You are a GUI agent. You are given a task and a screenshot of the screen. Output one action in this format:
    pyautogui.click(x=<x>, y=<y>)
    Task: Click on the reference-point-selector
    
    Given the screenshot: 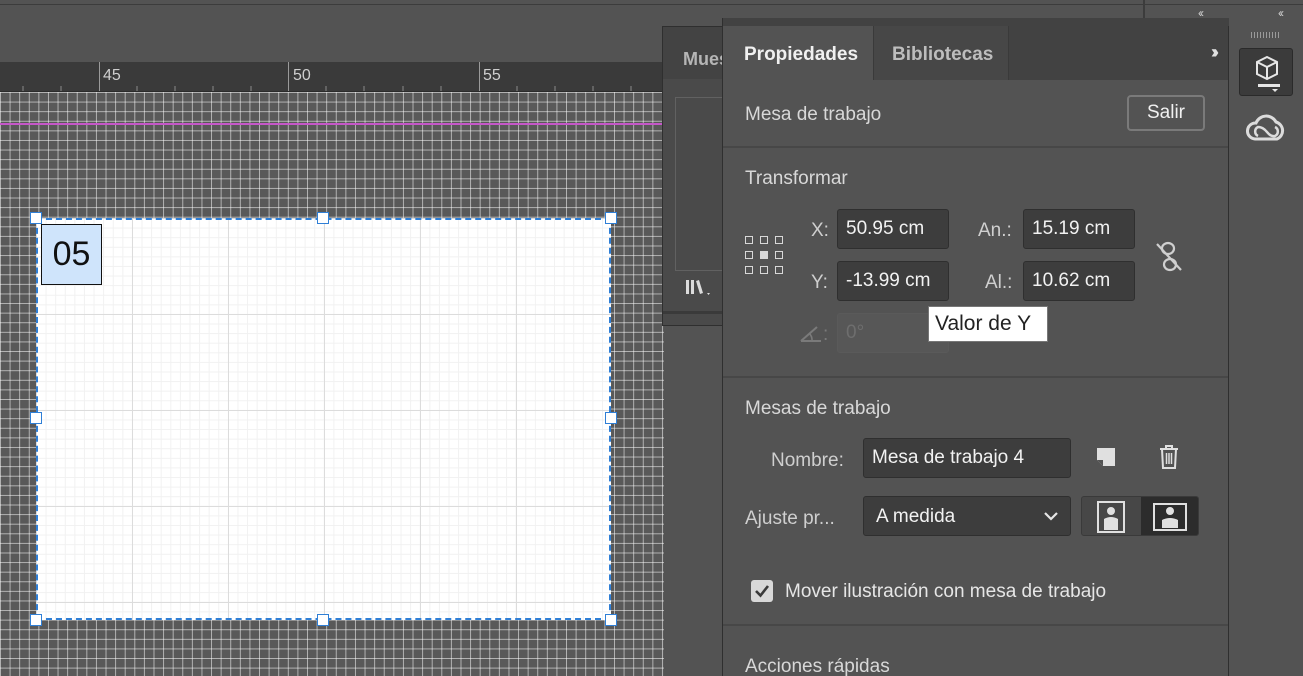 What is the action you would take?
    pyautogui.click(x=764, y=255)
    